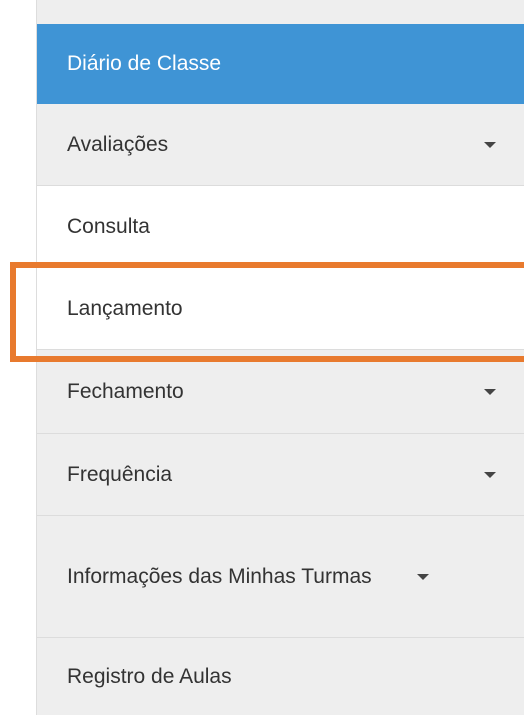 This screenshot has height=715, width=524. What do you see at coordinates (280, 676) in the screenshot?
I see `menu-item-registro-de-aulas: Registro de Aulas` at bounding box center [280, 676].